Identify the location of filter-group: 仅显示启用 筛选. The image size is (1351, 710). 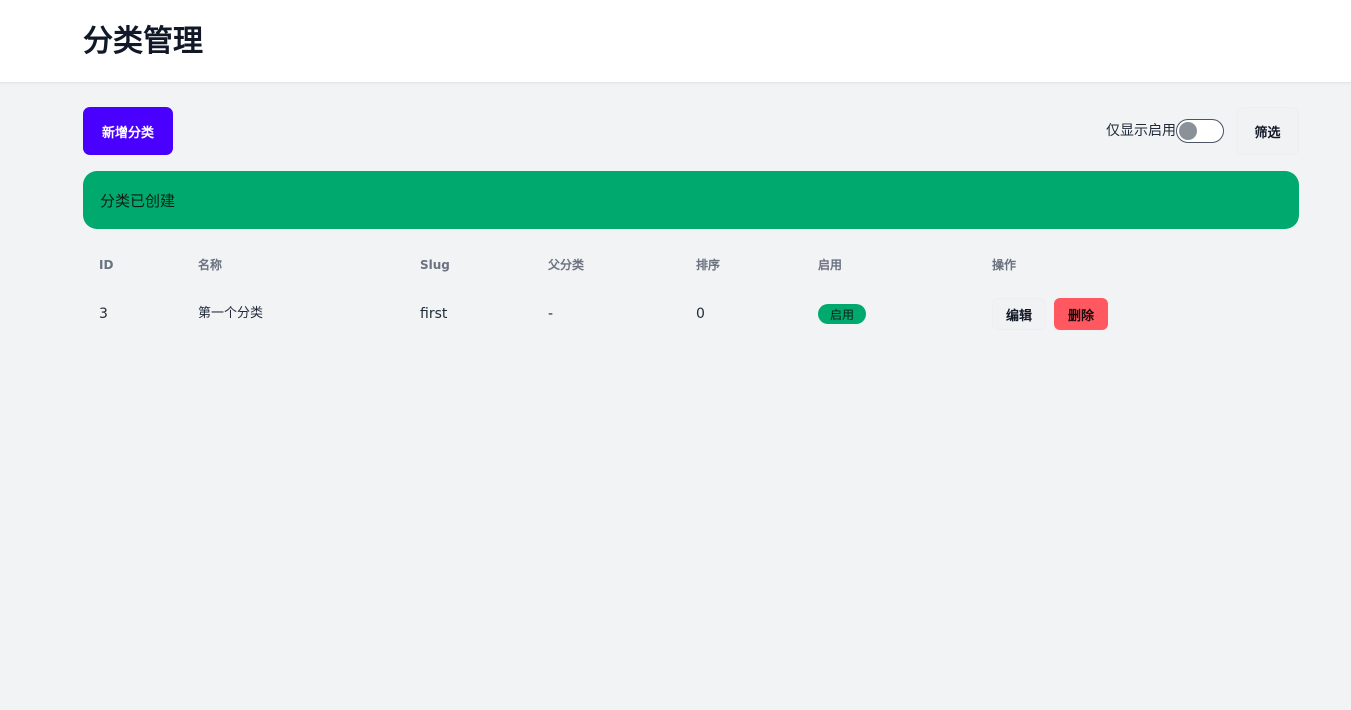
(1202, 131).